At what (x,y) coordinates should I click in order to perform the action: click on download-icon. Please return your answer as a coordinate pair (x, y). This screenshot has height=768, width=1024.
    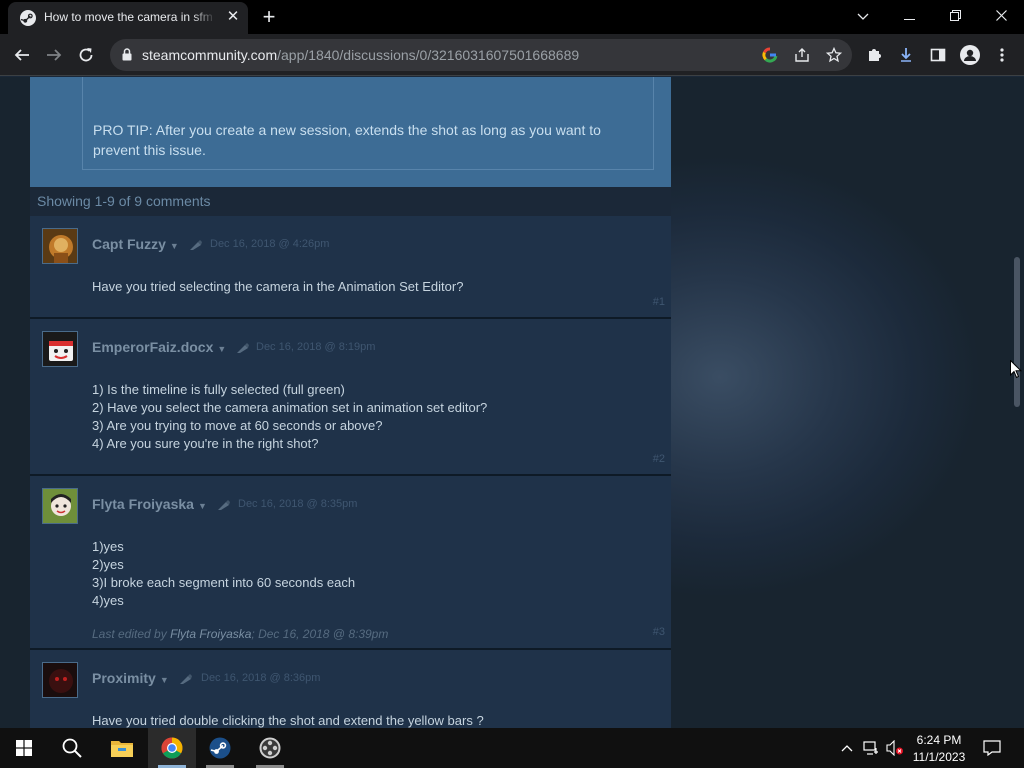
    Looking at the image, I should click on (906, 55).